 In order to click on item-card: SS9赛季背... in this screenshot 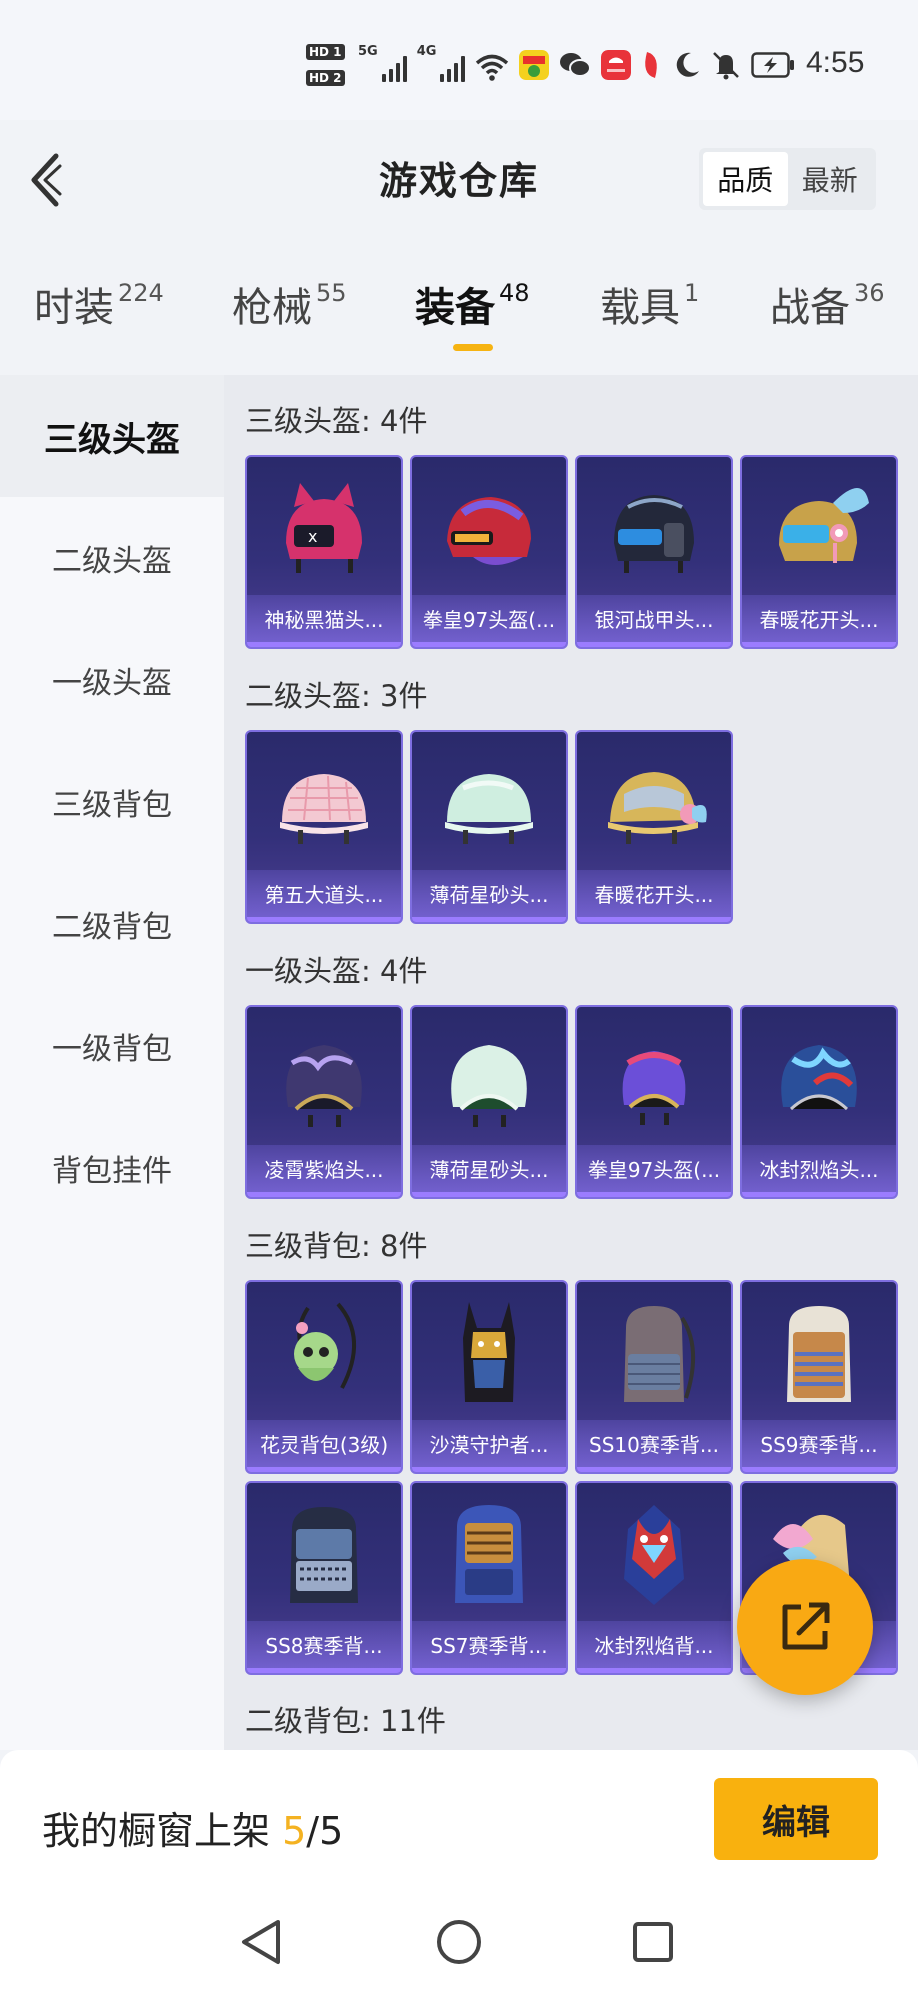, I will do `click(819, 1377)`.